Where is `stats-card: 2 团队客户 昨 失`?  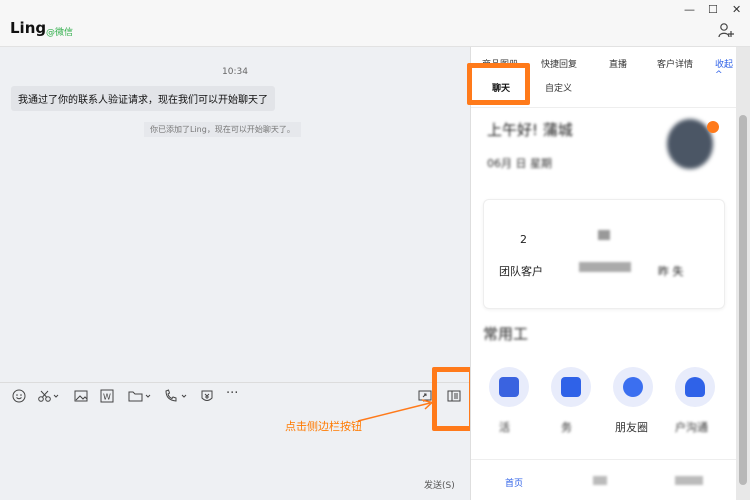
stats-card: 2 团队客户 昨 失 is located at coordinates (604, 254).